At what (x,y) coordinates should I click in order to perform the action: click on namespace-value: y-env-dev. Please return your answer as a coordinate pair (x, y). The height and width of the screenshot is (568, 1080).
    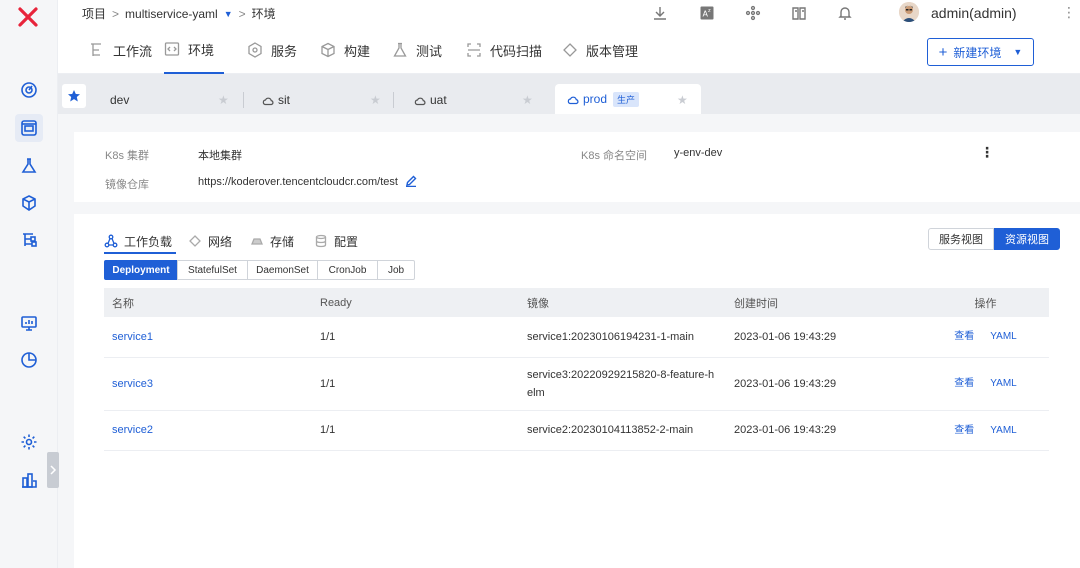
    Looking at the image, I should click on (698, 153).